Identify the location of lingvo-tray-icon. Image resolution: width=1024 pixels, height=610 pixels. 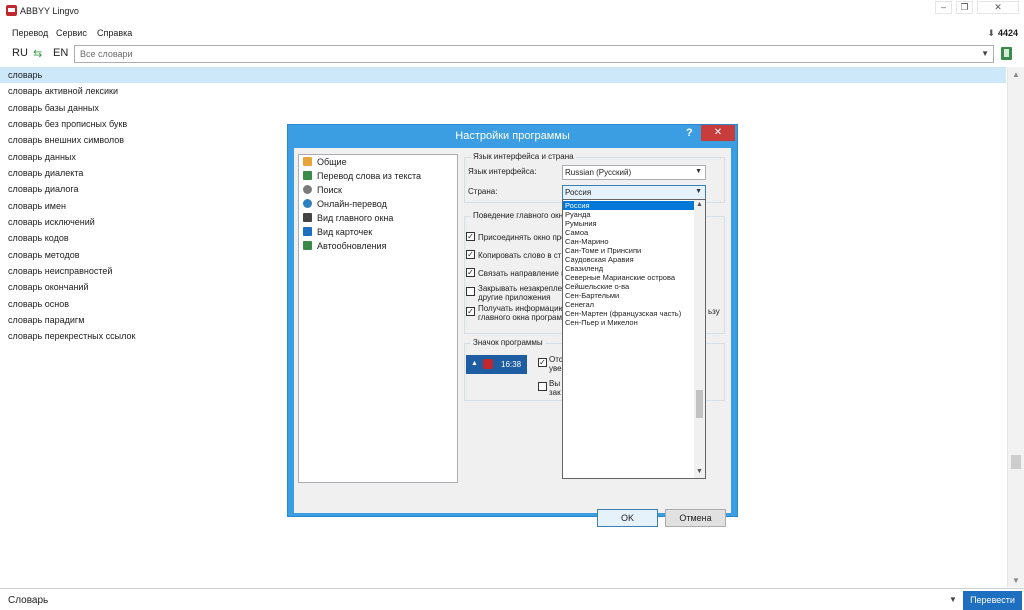
(488, 364).